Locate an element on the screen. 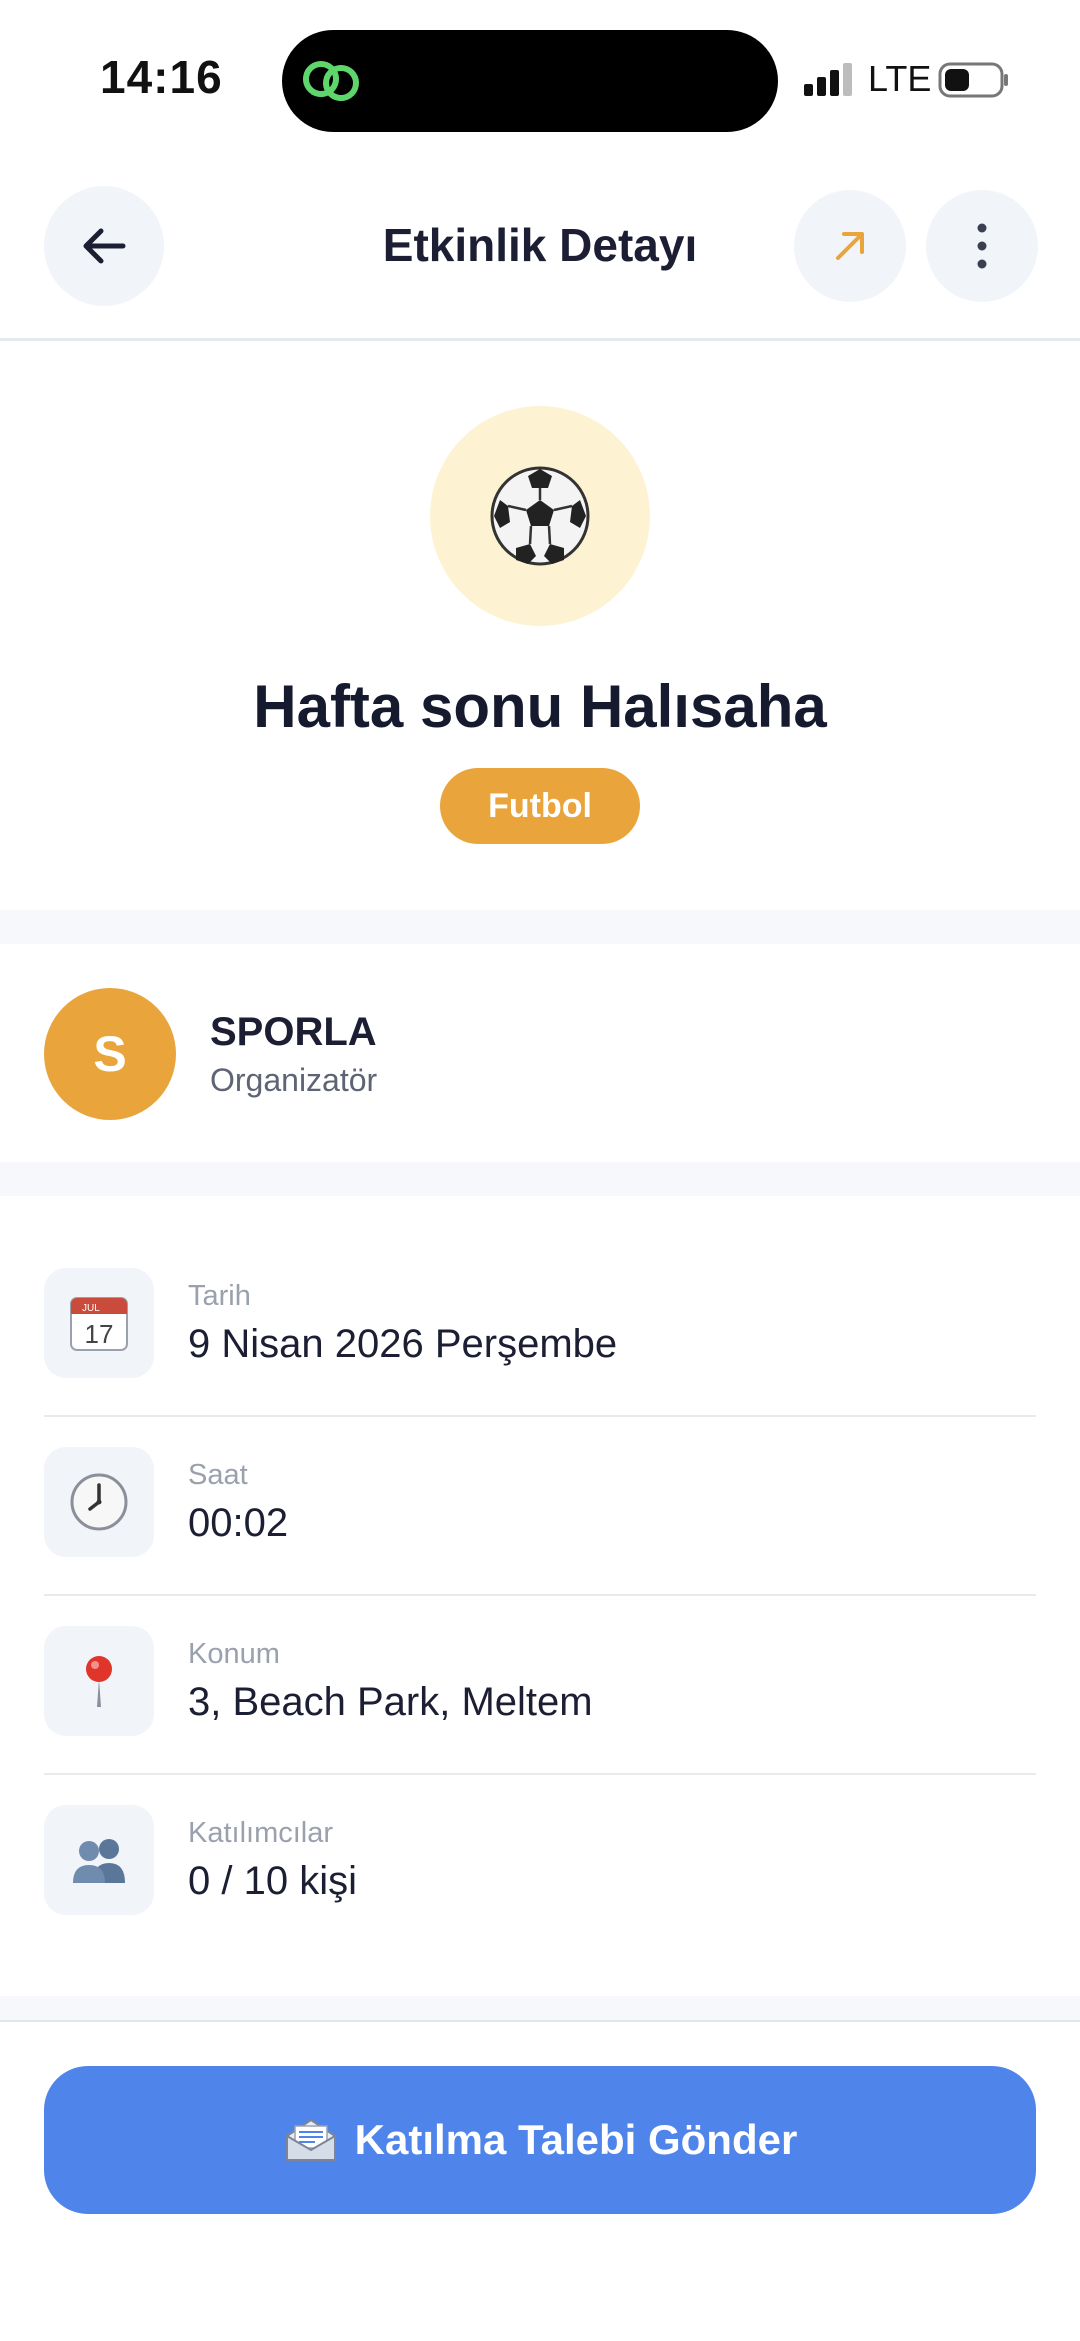 The image size is (1080, 2341). detail-value: 0 / 10 kişi is located at coordinates (272, 1881).